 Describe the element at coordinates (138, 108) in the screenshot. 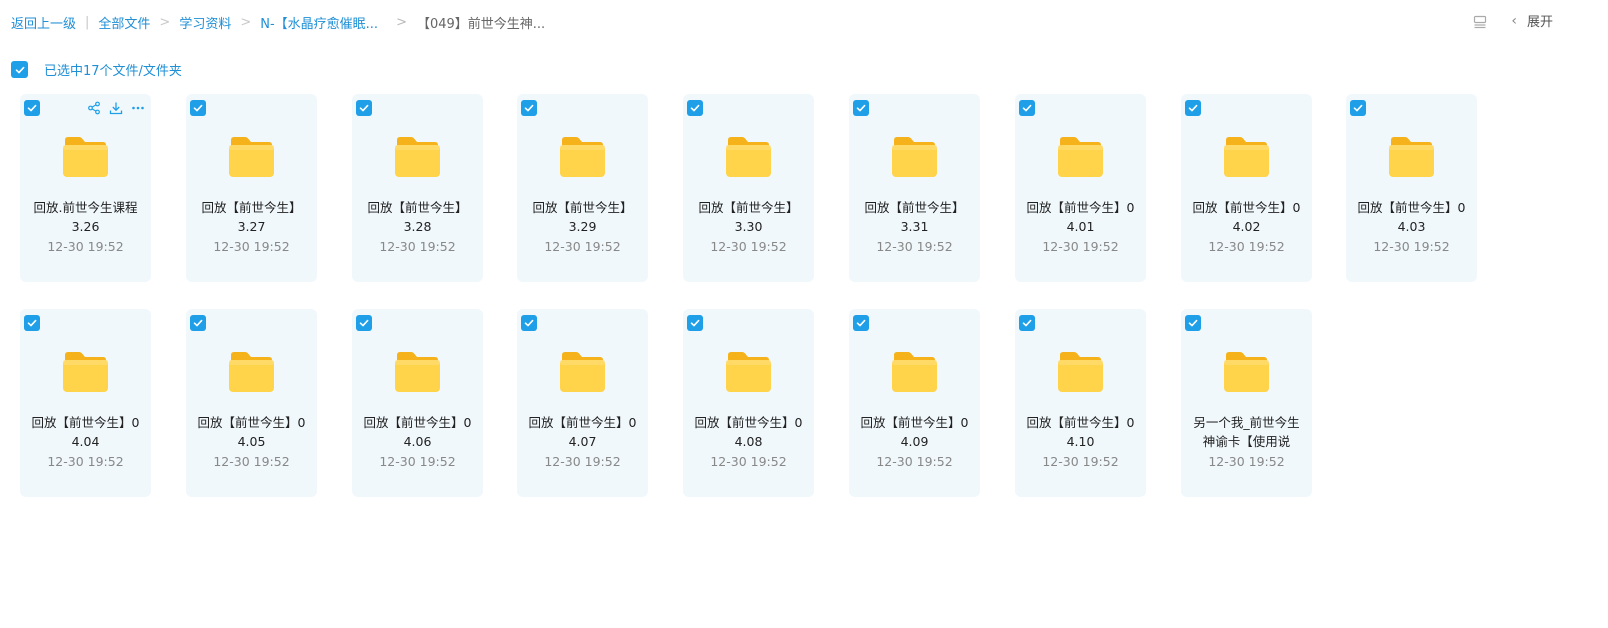

I see `more-icon` at that location.